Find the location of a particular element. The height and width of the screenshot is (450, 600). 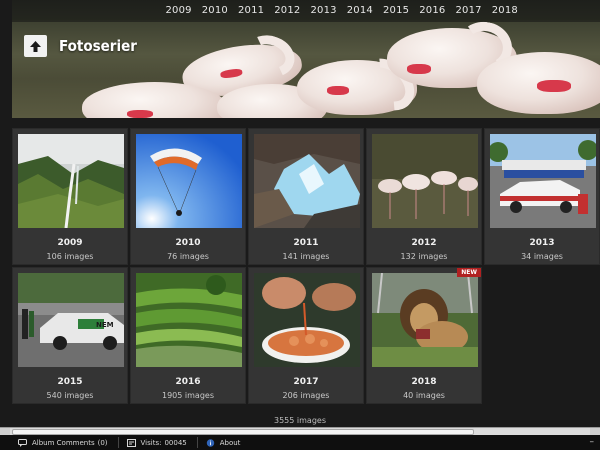

album-card-2016: 2016 1905 images is located at coordinates (188, 335).